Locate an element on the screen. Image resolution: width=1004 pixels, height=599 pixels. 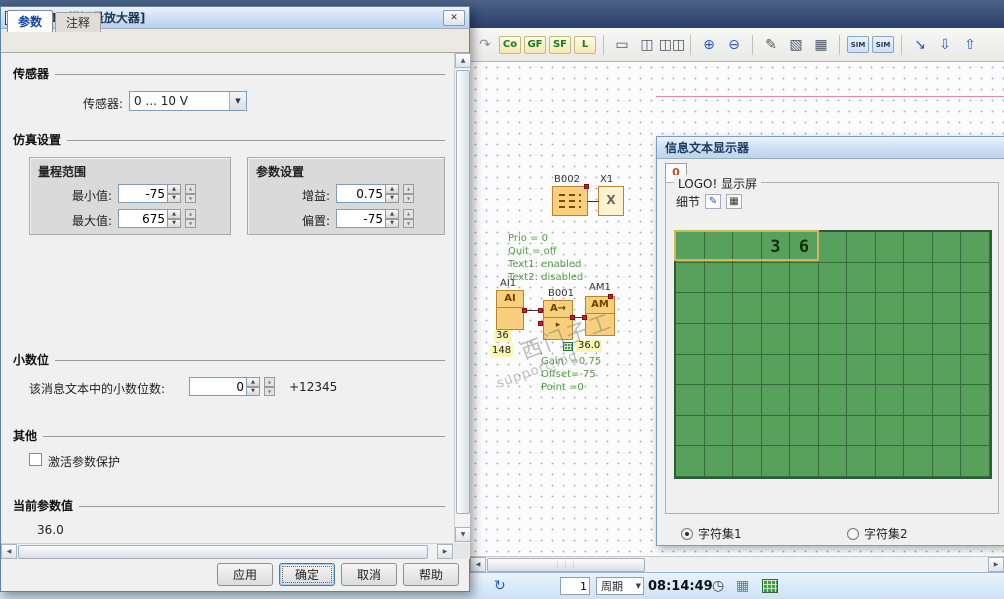
edit-icon: ✎ is located at coordinates (713, 201).